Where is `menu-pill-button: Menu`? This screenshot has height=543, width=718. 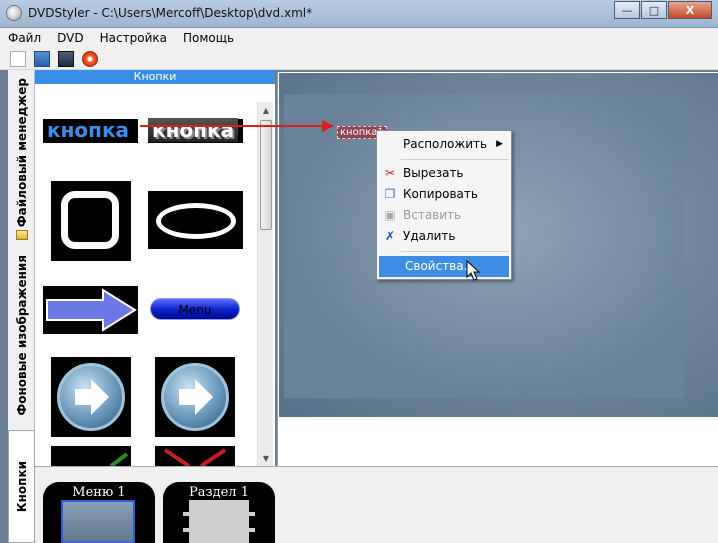 menu-pill-button: Menu is located at coordinates (195, 309).